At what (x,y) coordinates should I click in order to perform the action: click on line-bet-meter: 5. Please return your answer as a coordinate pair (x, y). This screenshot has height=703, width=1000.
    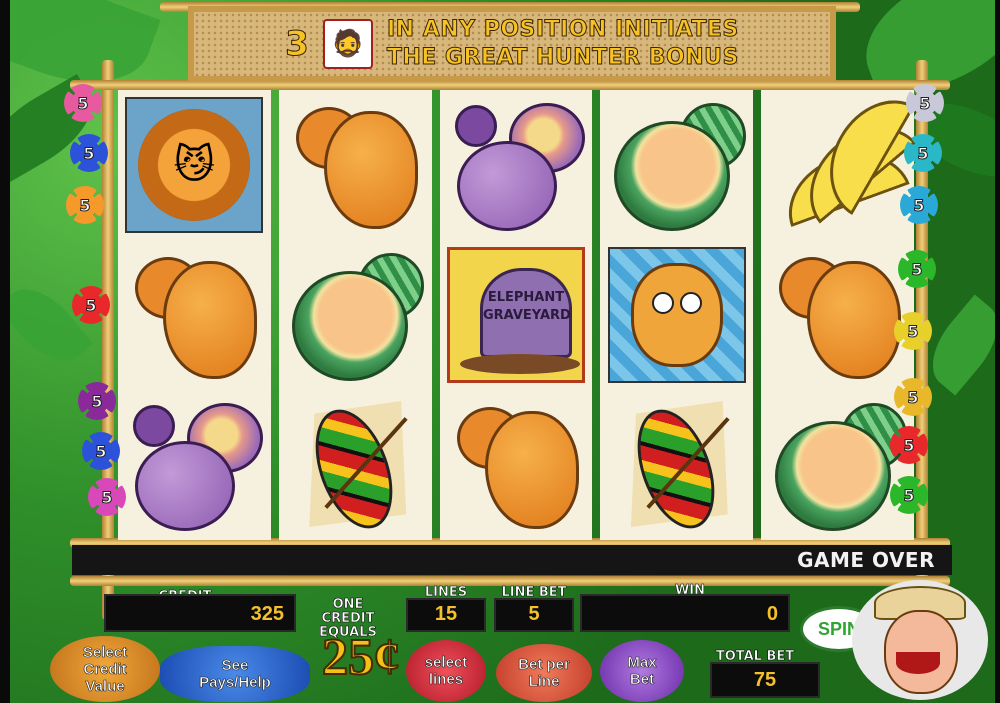
    Looking at the image, I should click on (534, 615).